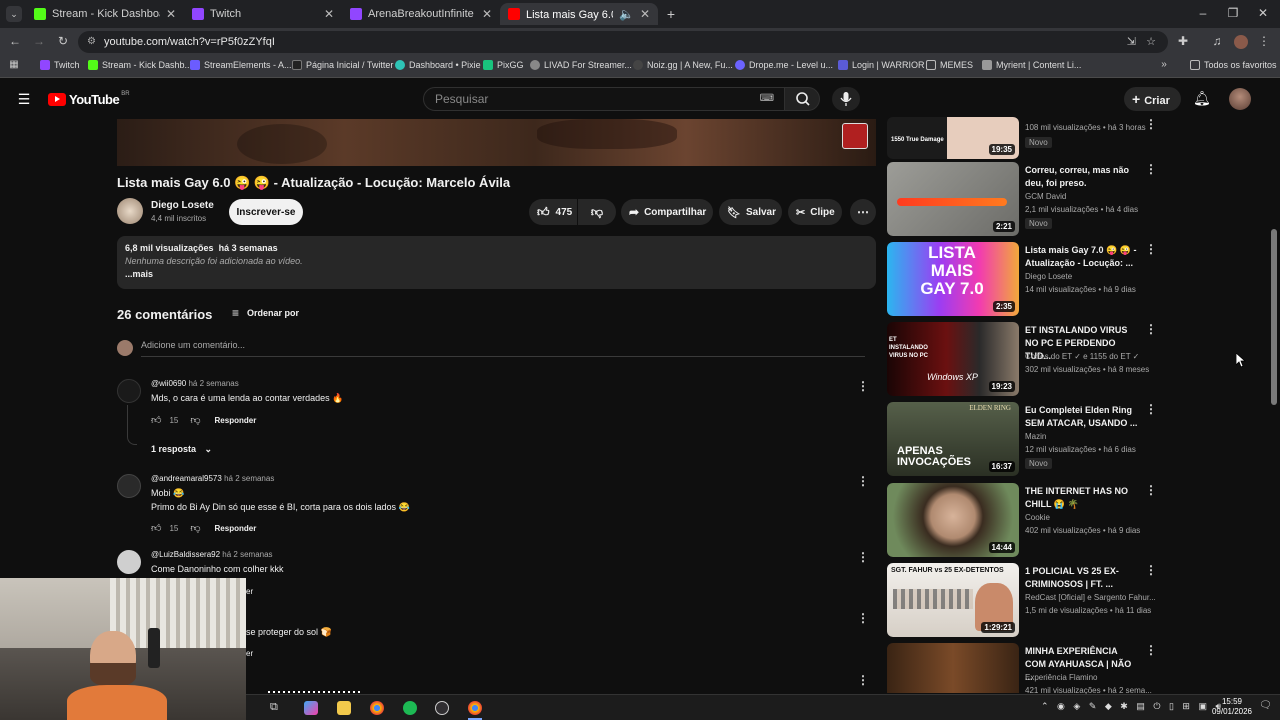 The image size is (1280, 720). What do you see at coordinates (496, 274) in the screenshot?
I see `show-more-link: ...mais` at bounding box center [496, 274].